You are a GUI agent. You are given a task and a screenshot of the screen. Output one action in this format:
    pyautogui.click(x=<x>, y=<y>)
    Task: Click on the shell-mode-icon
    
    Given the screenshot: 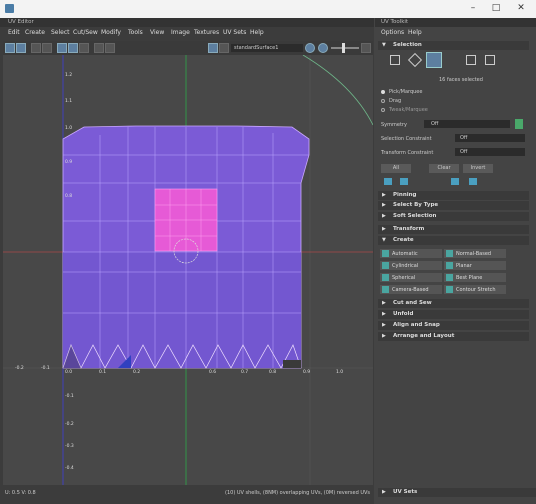 What is the action you would take?
    pyautogui.click(x=490, y=60)
    